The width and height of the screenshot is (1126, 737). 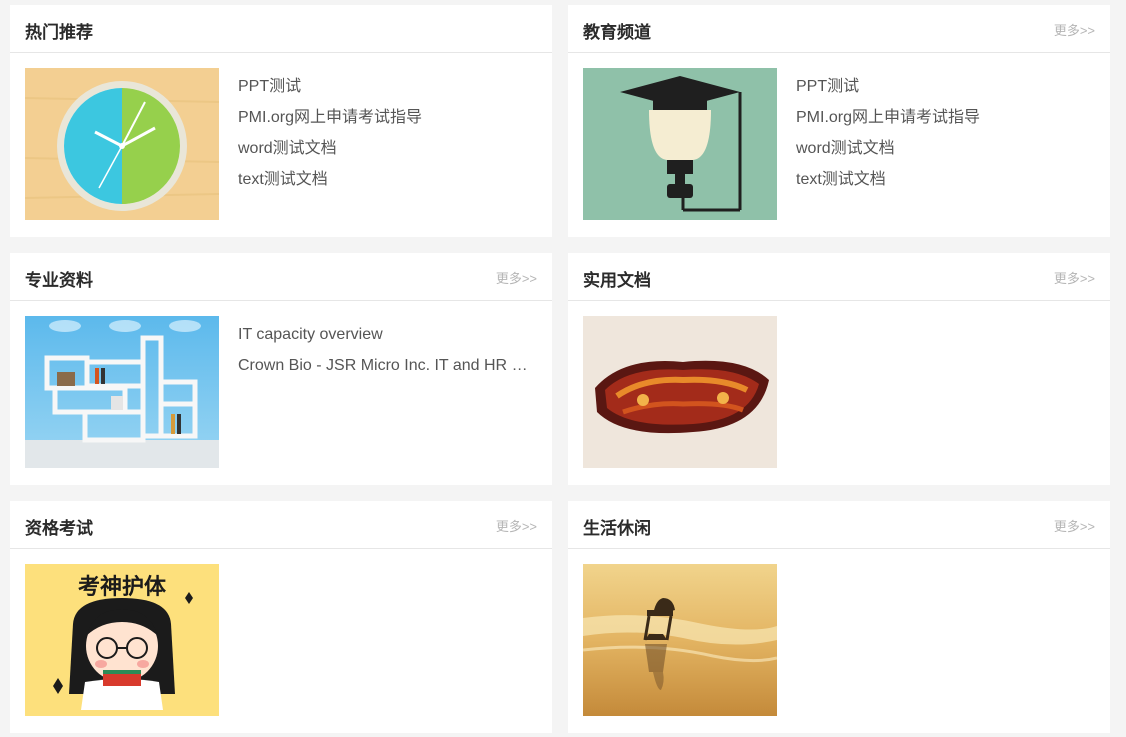 I want to click on beach-sunset-image, so click(x=680, y=640).